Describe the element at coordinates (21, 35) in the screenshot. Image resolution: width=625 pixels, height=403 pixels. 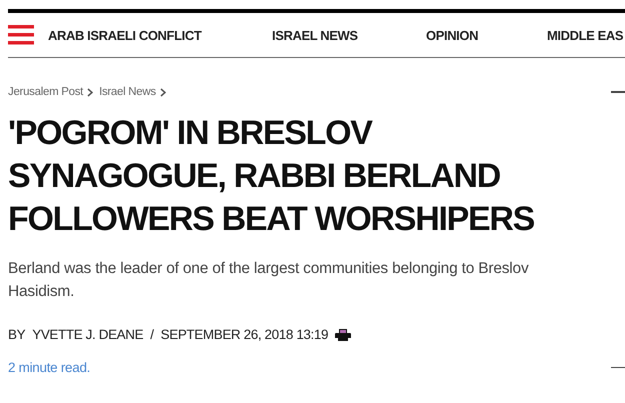
I see `menu-icon` at that location.